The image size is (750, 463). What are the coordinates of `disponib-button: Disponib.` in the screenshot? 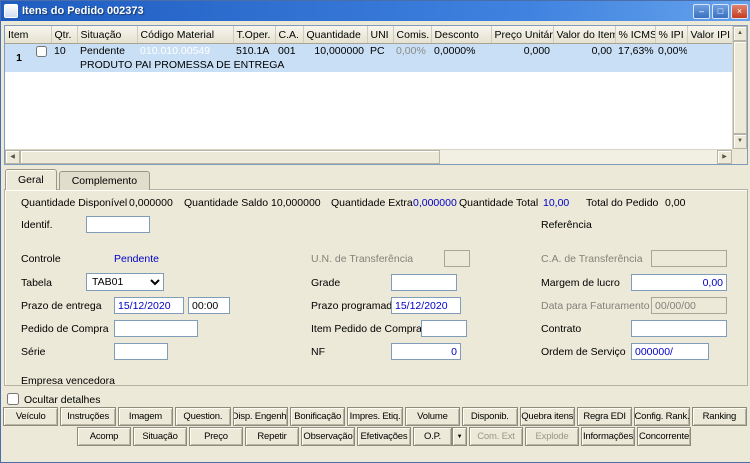 It's located at (490, 416).